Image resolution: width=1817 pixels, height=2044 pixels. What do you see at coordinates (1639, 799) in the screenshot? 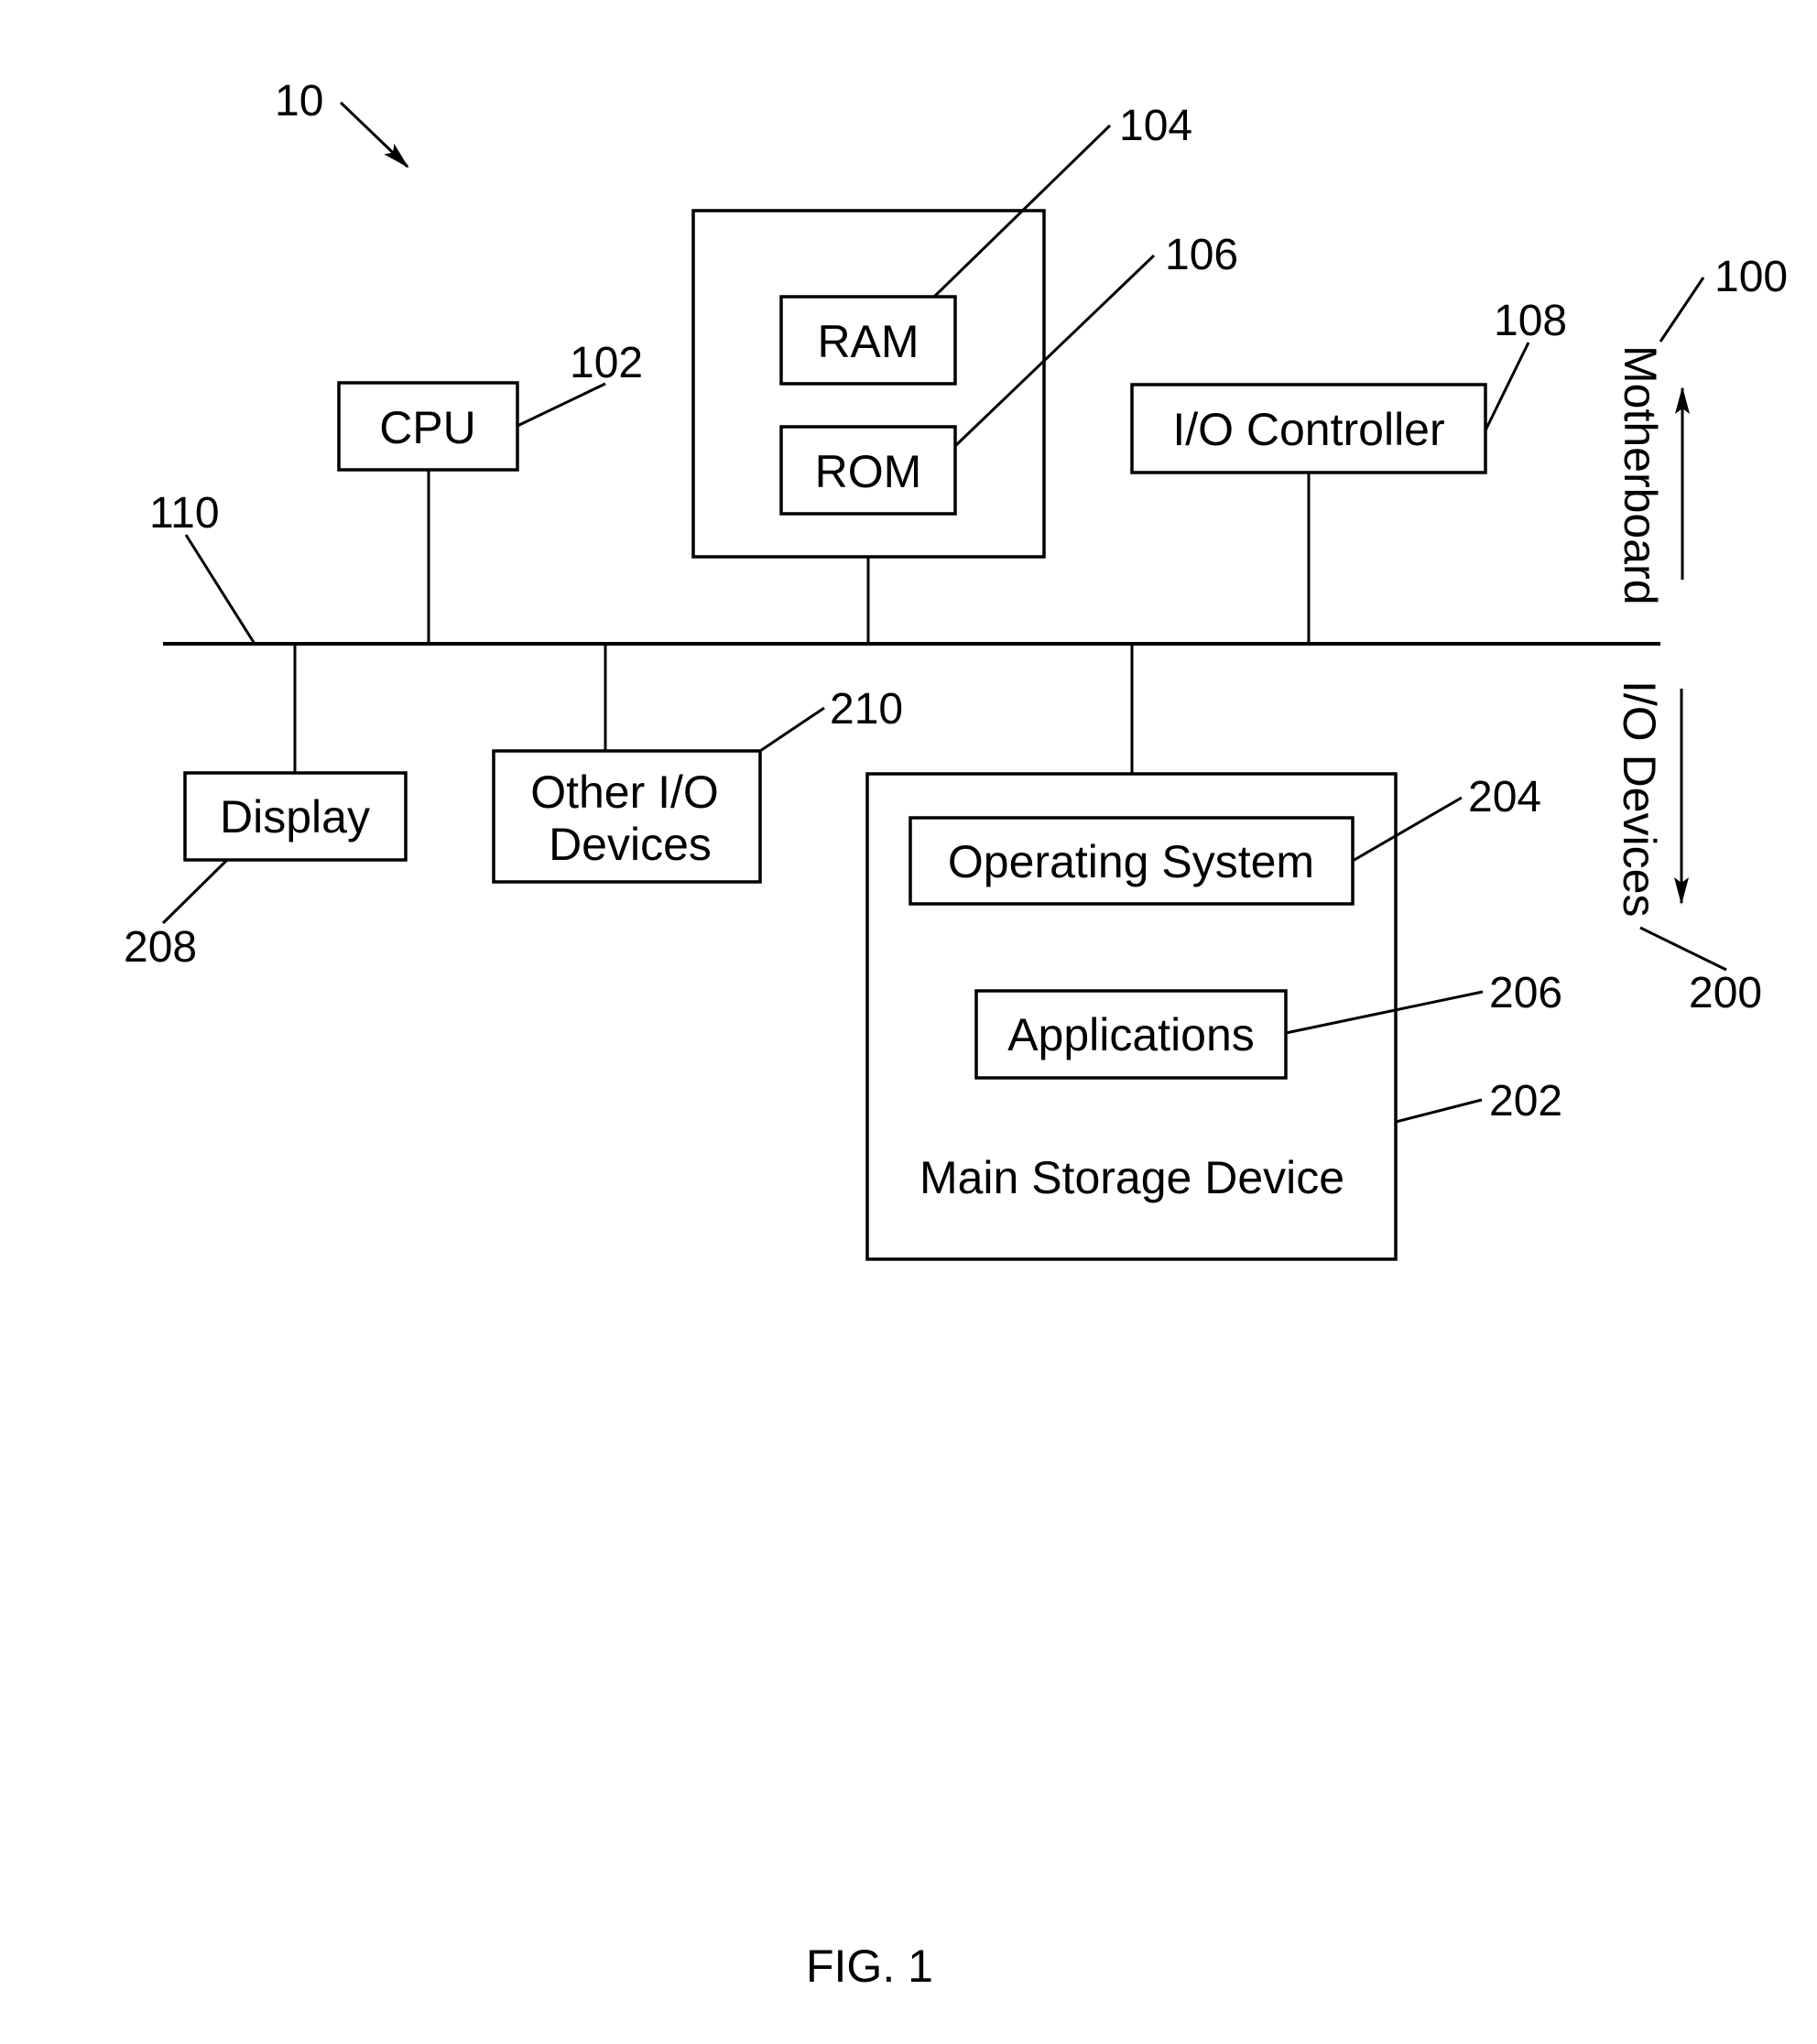
I see `io-devices-region-label: I/O Devices` at bounding box center [1639, 799].